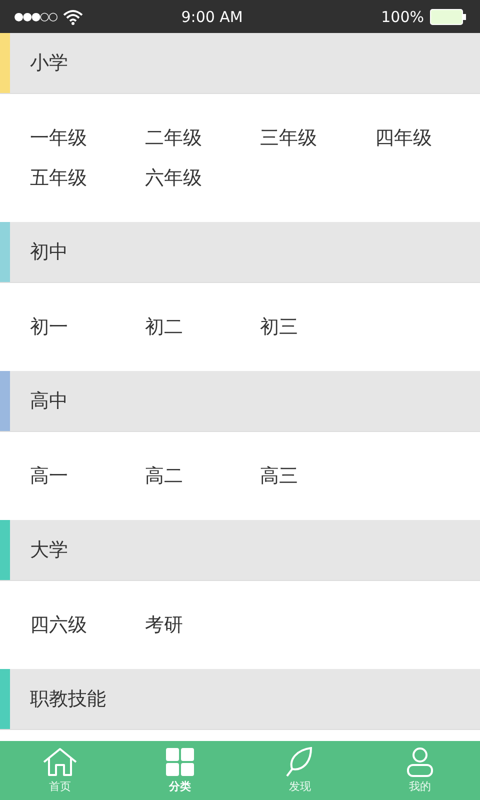 The height and width of the screenshot is (800, 480). What do you see at coordinates (173, 178) in the screenshot?
I see `grade-link: 六年级` at bounding box center [173, 178].